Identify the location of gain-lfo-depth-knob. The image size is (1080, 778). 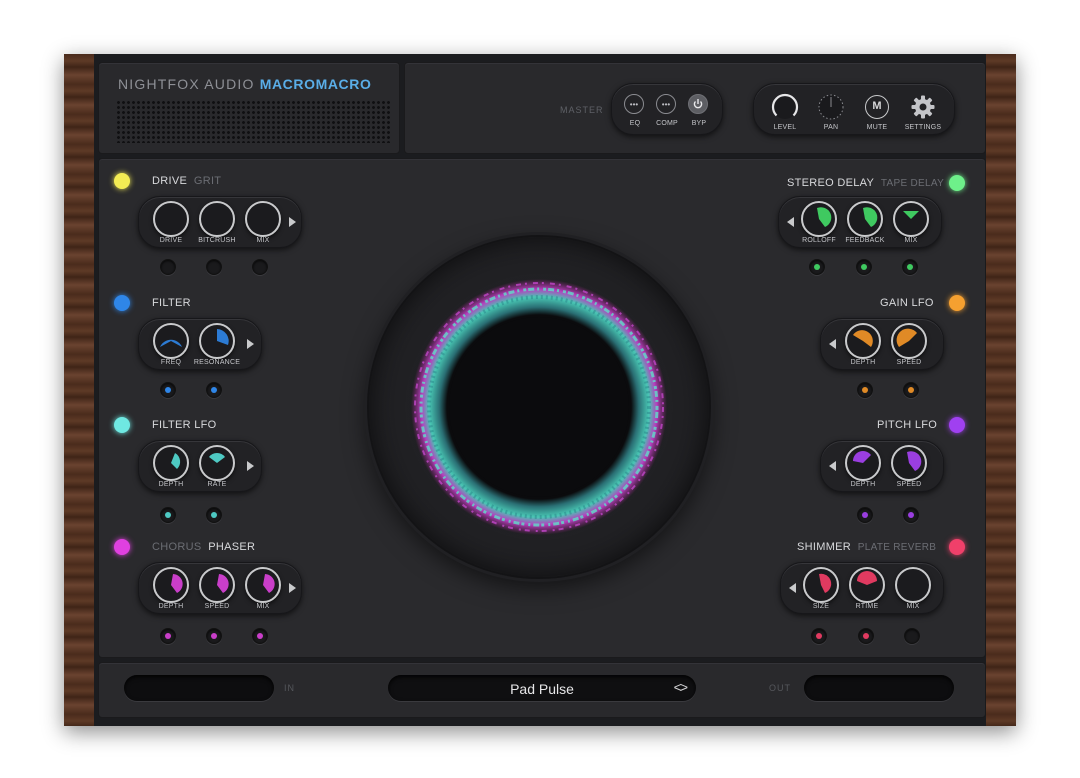
(863, 341).